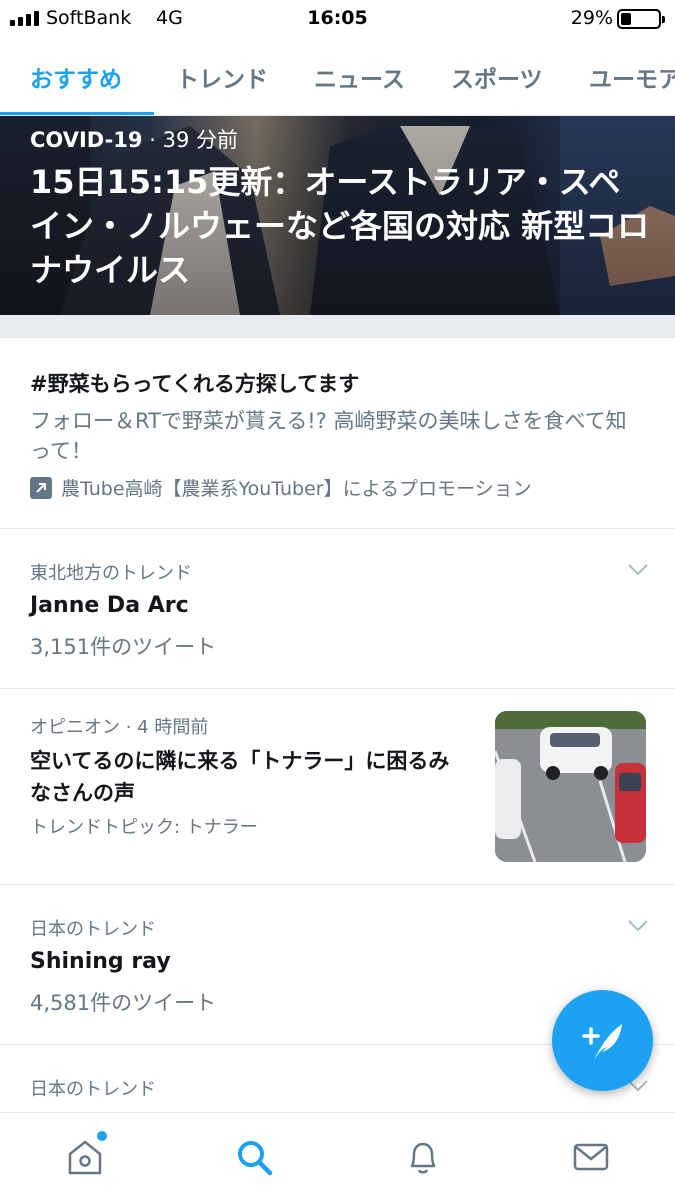 The image size is (675, 1200). Describe the element at coordinates (102, 1136) in the screenshot. I see `home-unread-dot` at that location.